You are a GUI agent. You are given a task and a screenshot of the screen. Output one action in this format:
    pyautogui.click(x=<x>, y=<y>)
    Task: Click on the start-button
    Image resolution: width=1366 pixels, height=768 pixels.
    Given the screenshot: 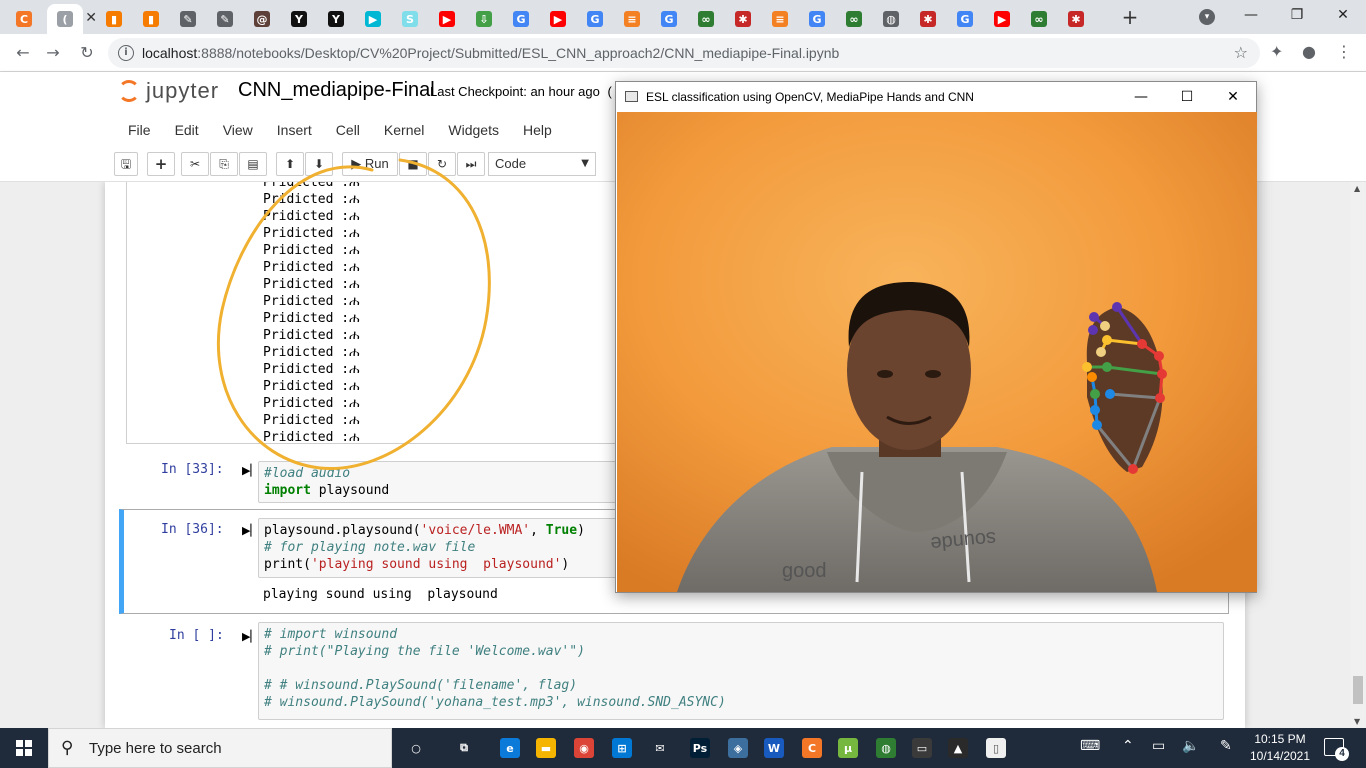 What is the action you would take?
    pyautogui.click(x=24, y=748)
    